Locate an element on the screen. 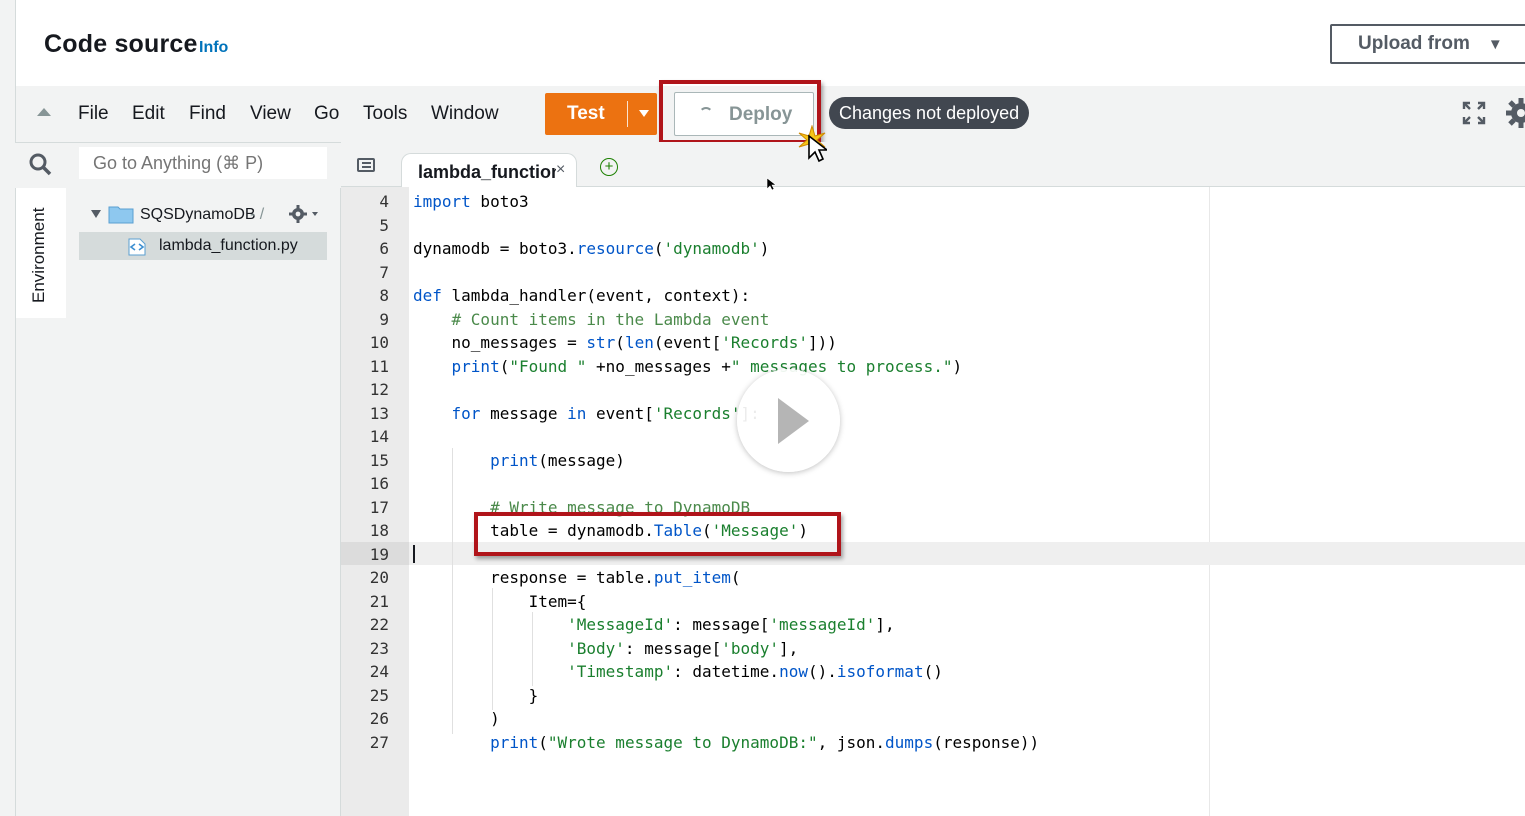 Image resolution: width=1525 pixels, height=816 pixels. info-link: Info is located at coordinates (213, 48).